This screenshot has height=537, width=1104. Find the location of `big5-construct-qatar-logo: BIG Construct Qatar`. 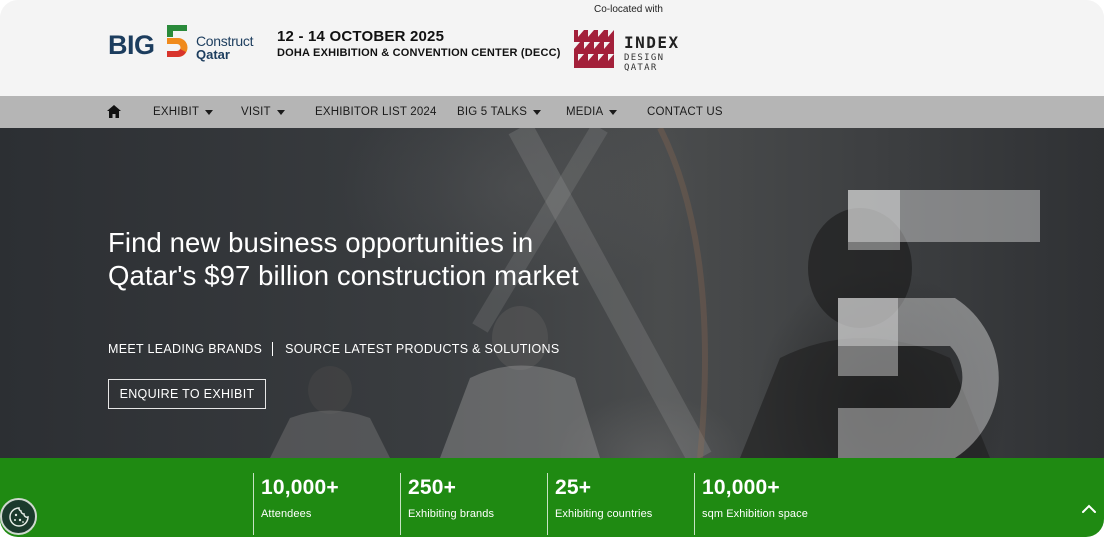

big5-construct-qatar-logo: BIG Construct Qatar is located at coordinates (183, 44).